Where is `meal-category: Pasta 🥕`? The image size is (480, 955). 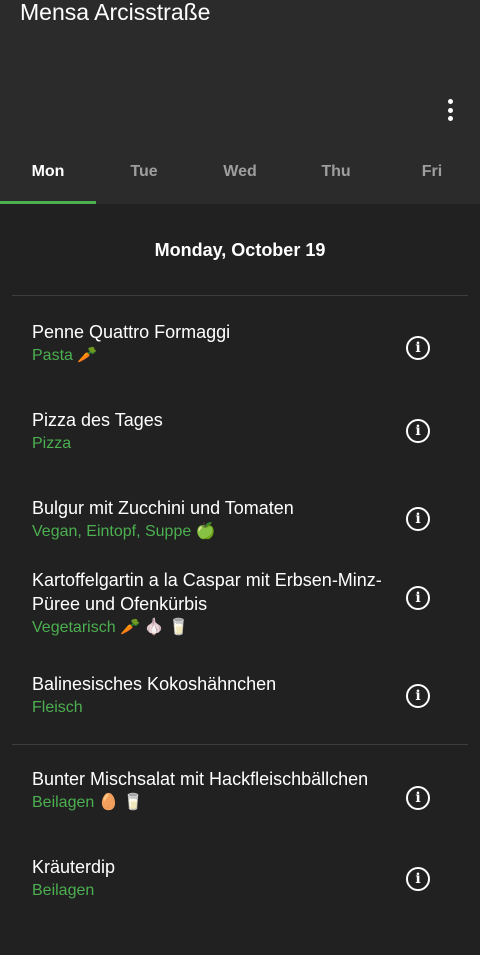
meal-category: Pasta 🥕 is located at coordinates (65, 355).